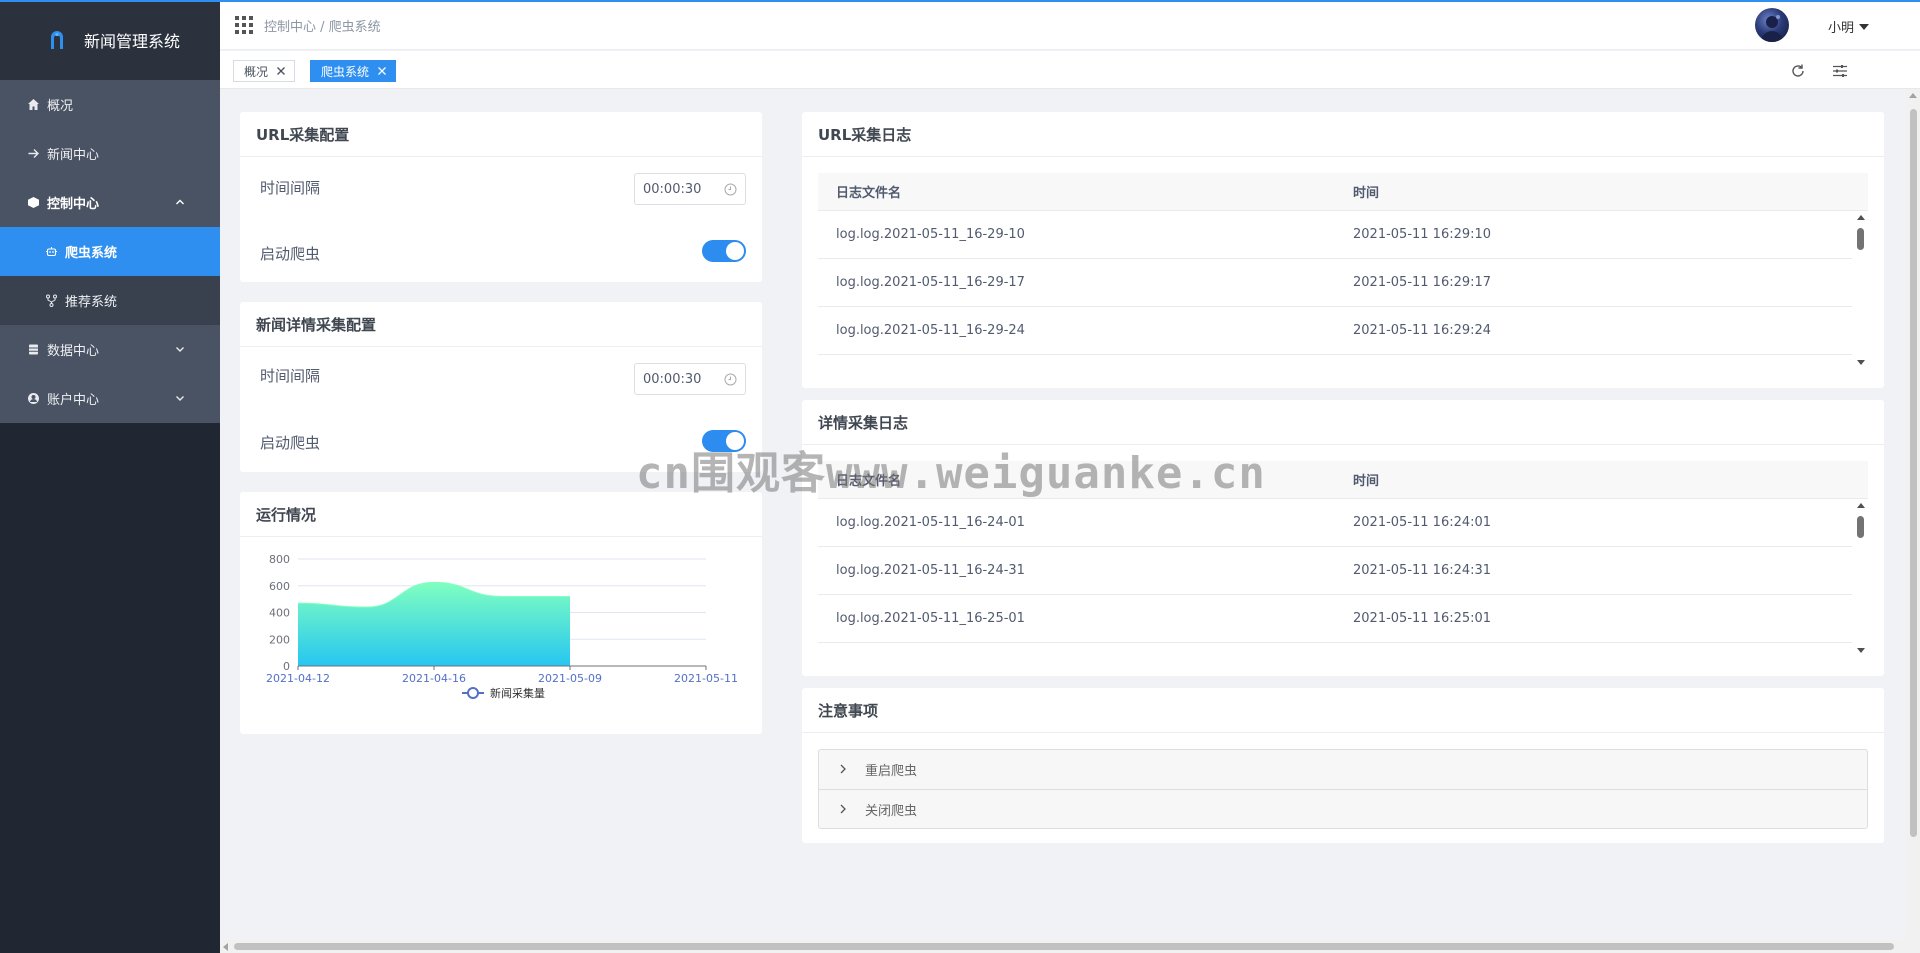  I want to click on y-tick-label: 600, so click(279, 586).